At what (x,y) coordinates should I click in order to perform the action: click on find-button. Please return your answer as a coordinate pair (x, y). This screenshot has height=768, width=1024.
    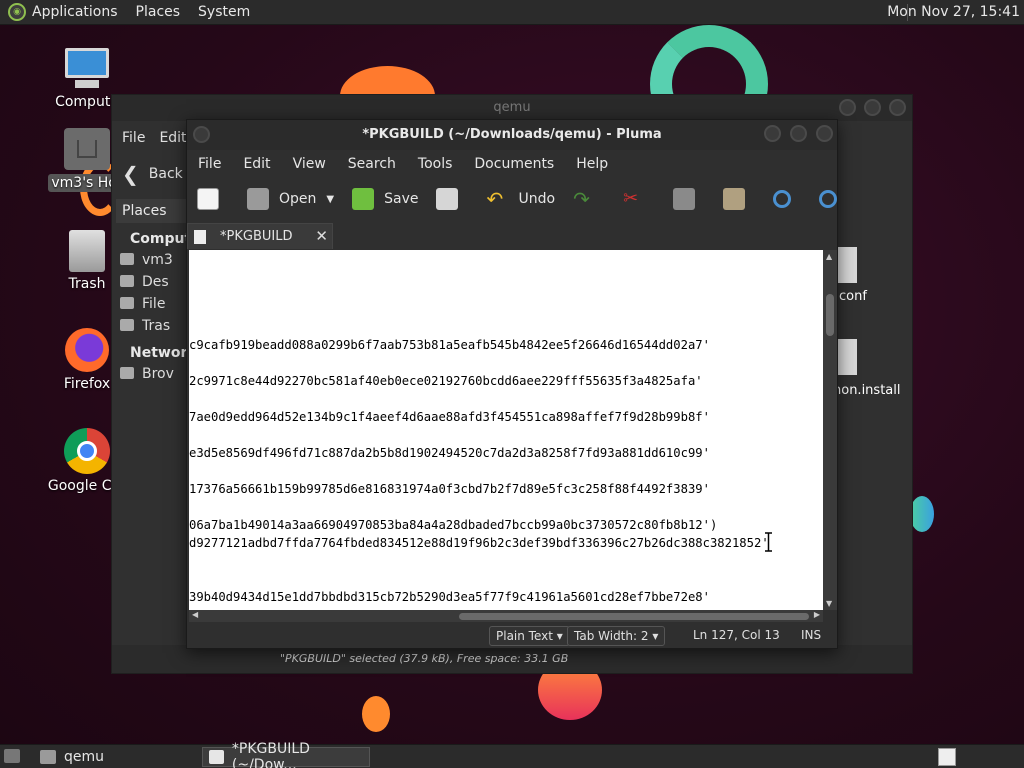
    Looking at the image, I should click on (787, 199).